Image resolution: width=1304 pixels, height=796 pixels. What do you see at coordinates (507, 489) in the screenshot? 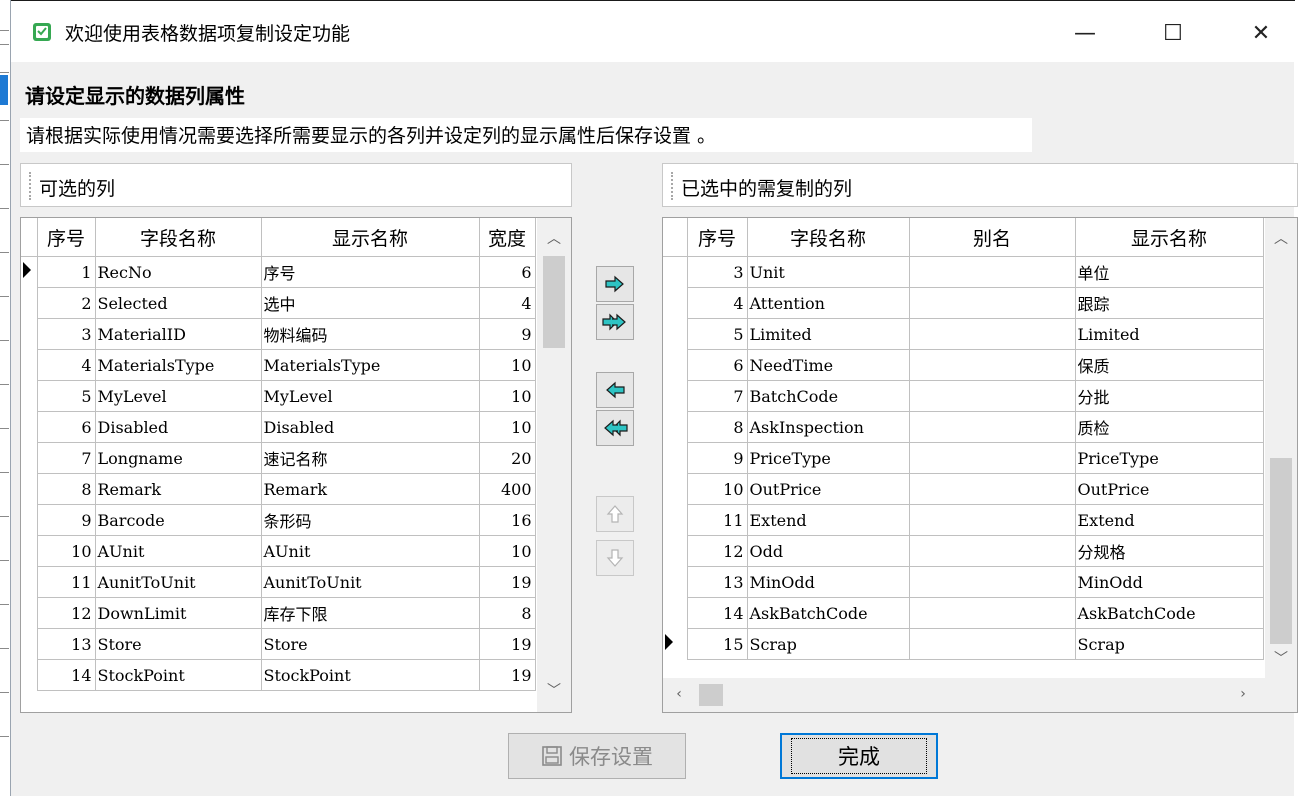
I see `cell-width: 400` at bounding box center [507, 489].